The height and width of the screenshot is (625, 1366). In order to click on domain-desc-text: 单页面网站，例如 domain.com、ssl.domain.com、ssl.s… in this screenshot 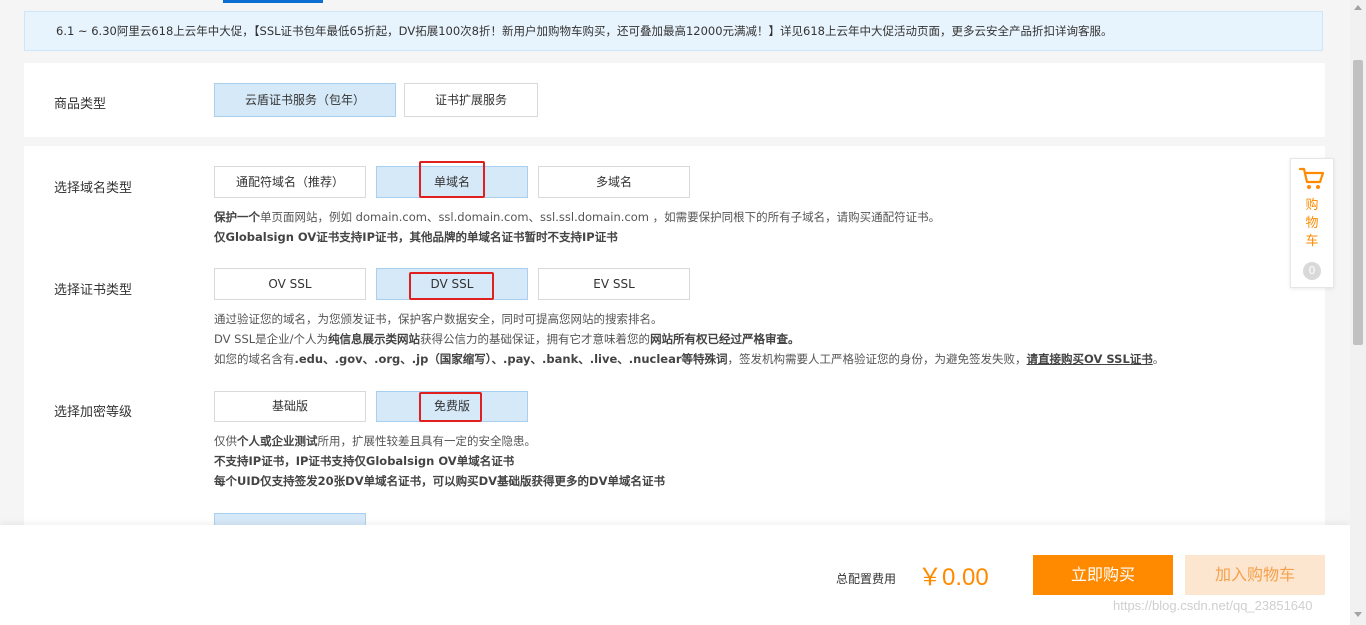, I will do `click(600, 217)`.